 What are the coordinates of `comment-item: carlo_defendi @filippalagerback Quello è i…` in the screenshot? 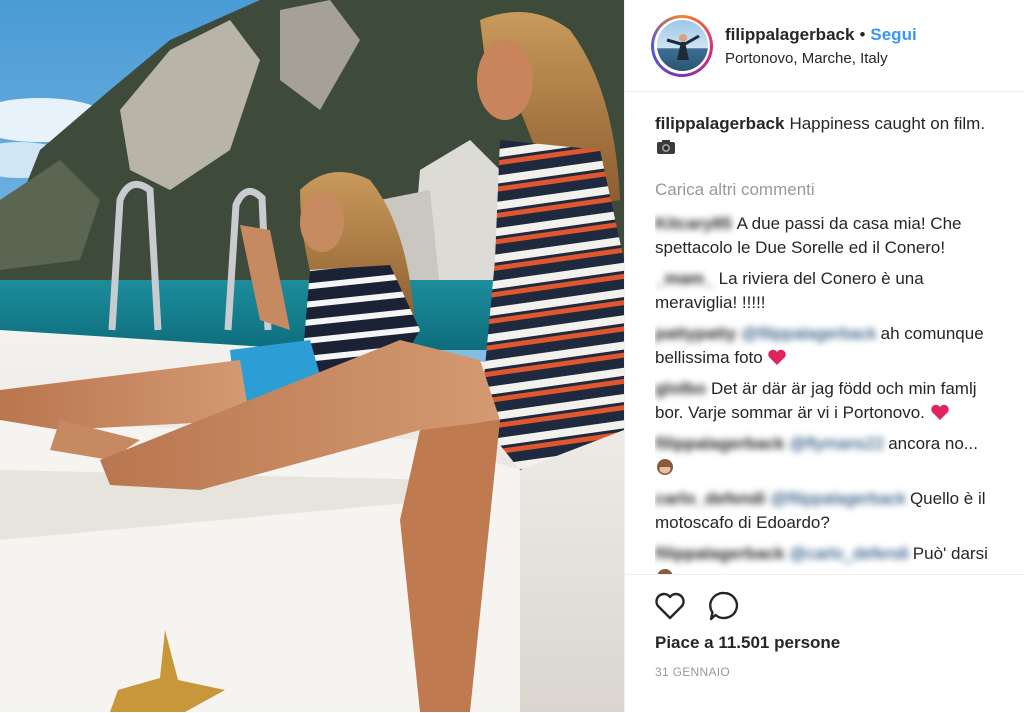 It's located at (830, 511).